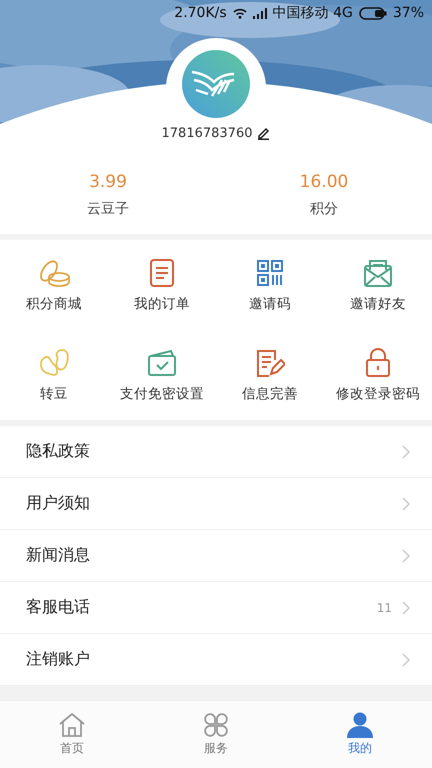 The height and width of the screenshot is (768, 432). Describe the element at coordinates (263, 133) in the screenshot. I see `edit-pencil-icon` at that location.